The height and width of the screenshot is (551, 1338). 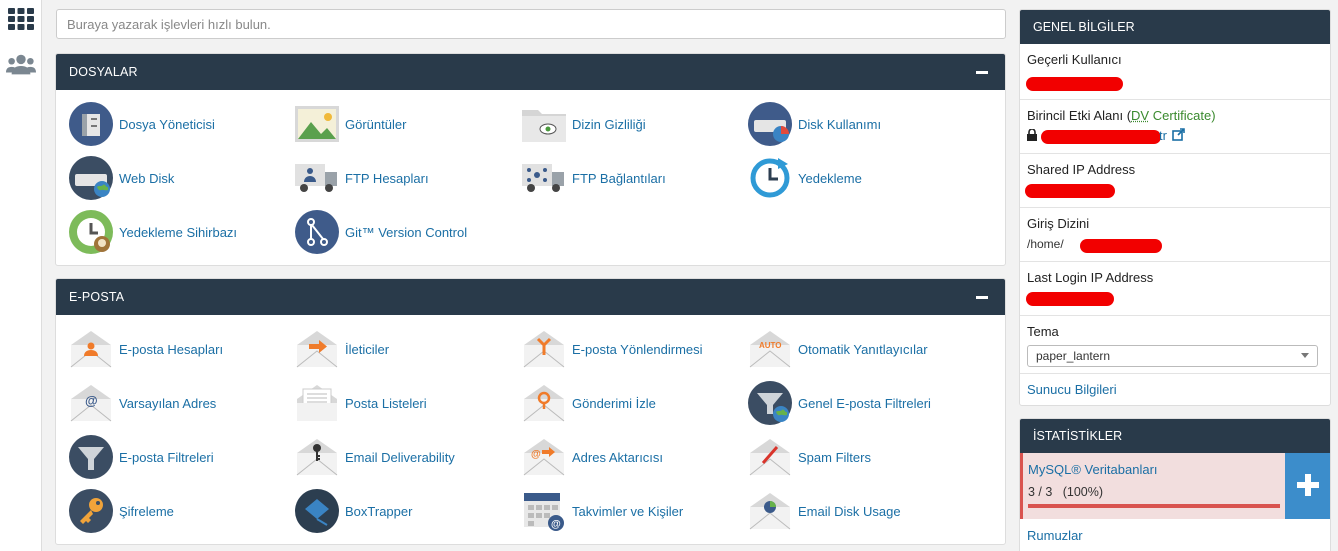 I want to click on item-label: FTP Bağlantıları, so click(x=619, y=178).